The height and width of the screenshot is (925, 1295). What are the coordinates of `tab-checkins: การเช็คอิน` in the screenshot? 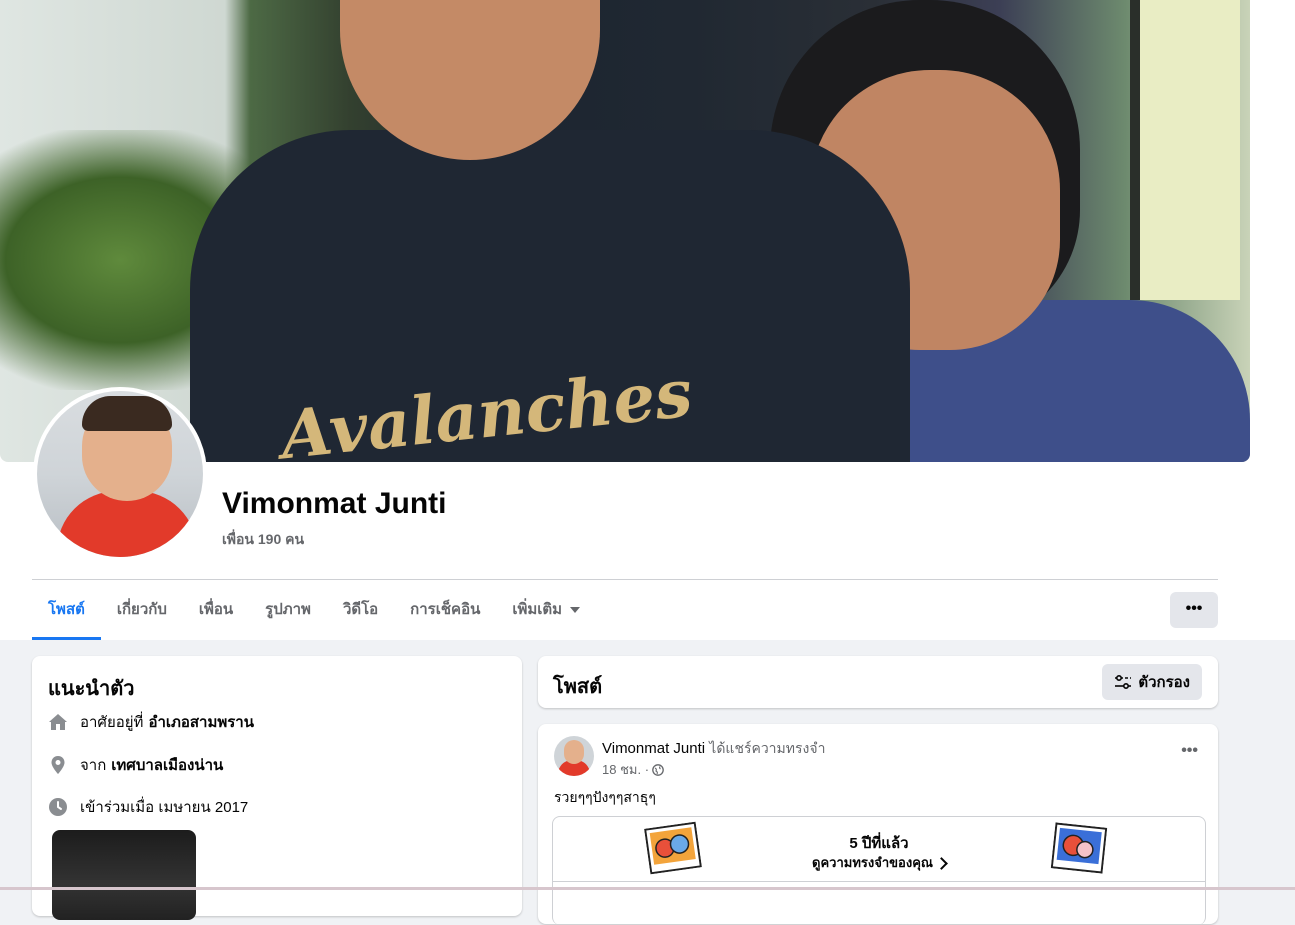 It's located at (445, 610).